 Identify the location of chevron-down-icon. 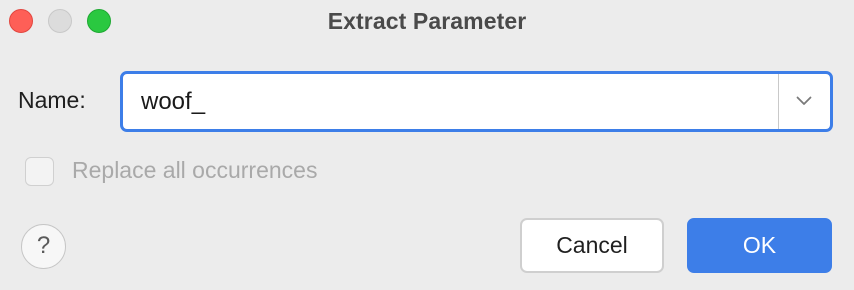
(804, 100).